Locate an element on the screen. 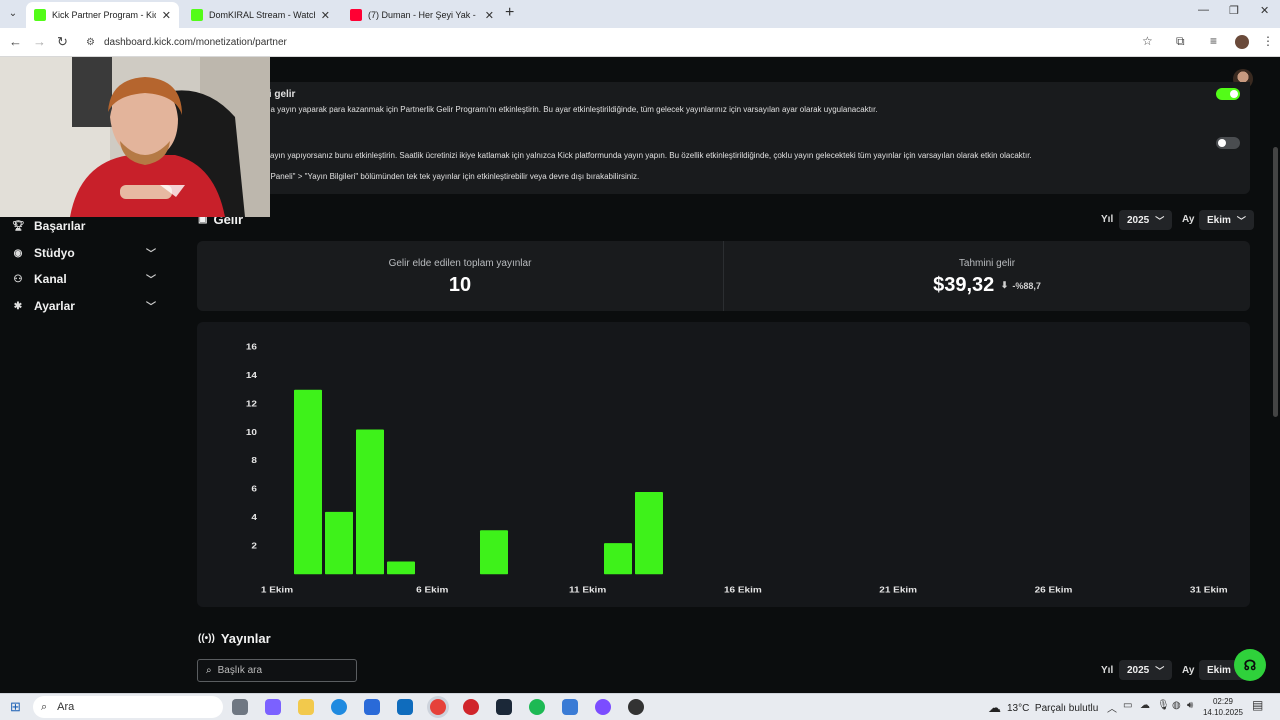 This screenshot has width=1280, height=720. weather-desc: Parçalı bulutlu is located at coordinates (1066, 708).